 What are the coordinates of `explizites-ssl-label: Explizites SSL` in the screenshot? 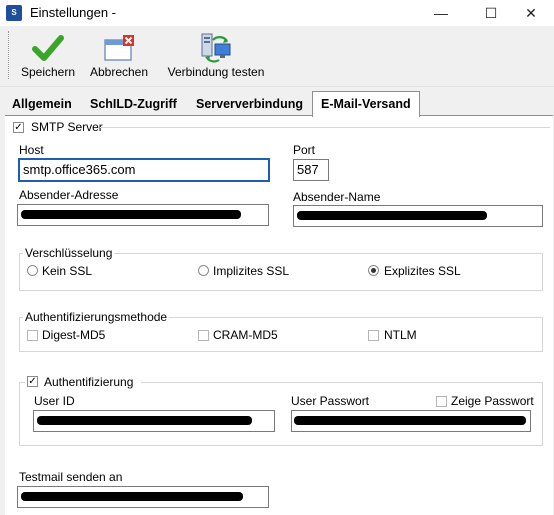 It's located at (422, 271).